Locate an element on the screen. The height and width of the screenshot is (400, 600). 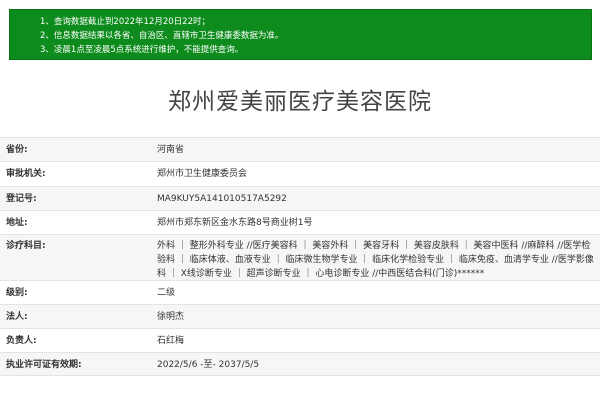
notice-line-3: 3、凌晨1点至凌晨5点系统进行维护，不能提供查询。 is located at coordinates (142, 50).